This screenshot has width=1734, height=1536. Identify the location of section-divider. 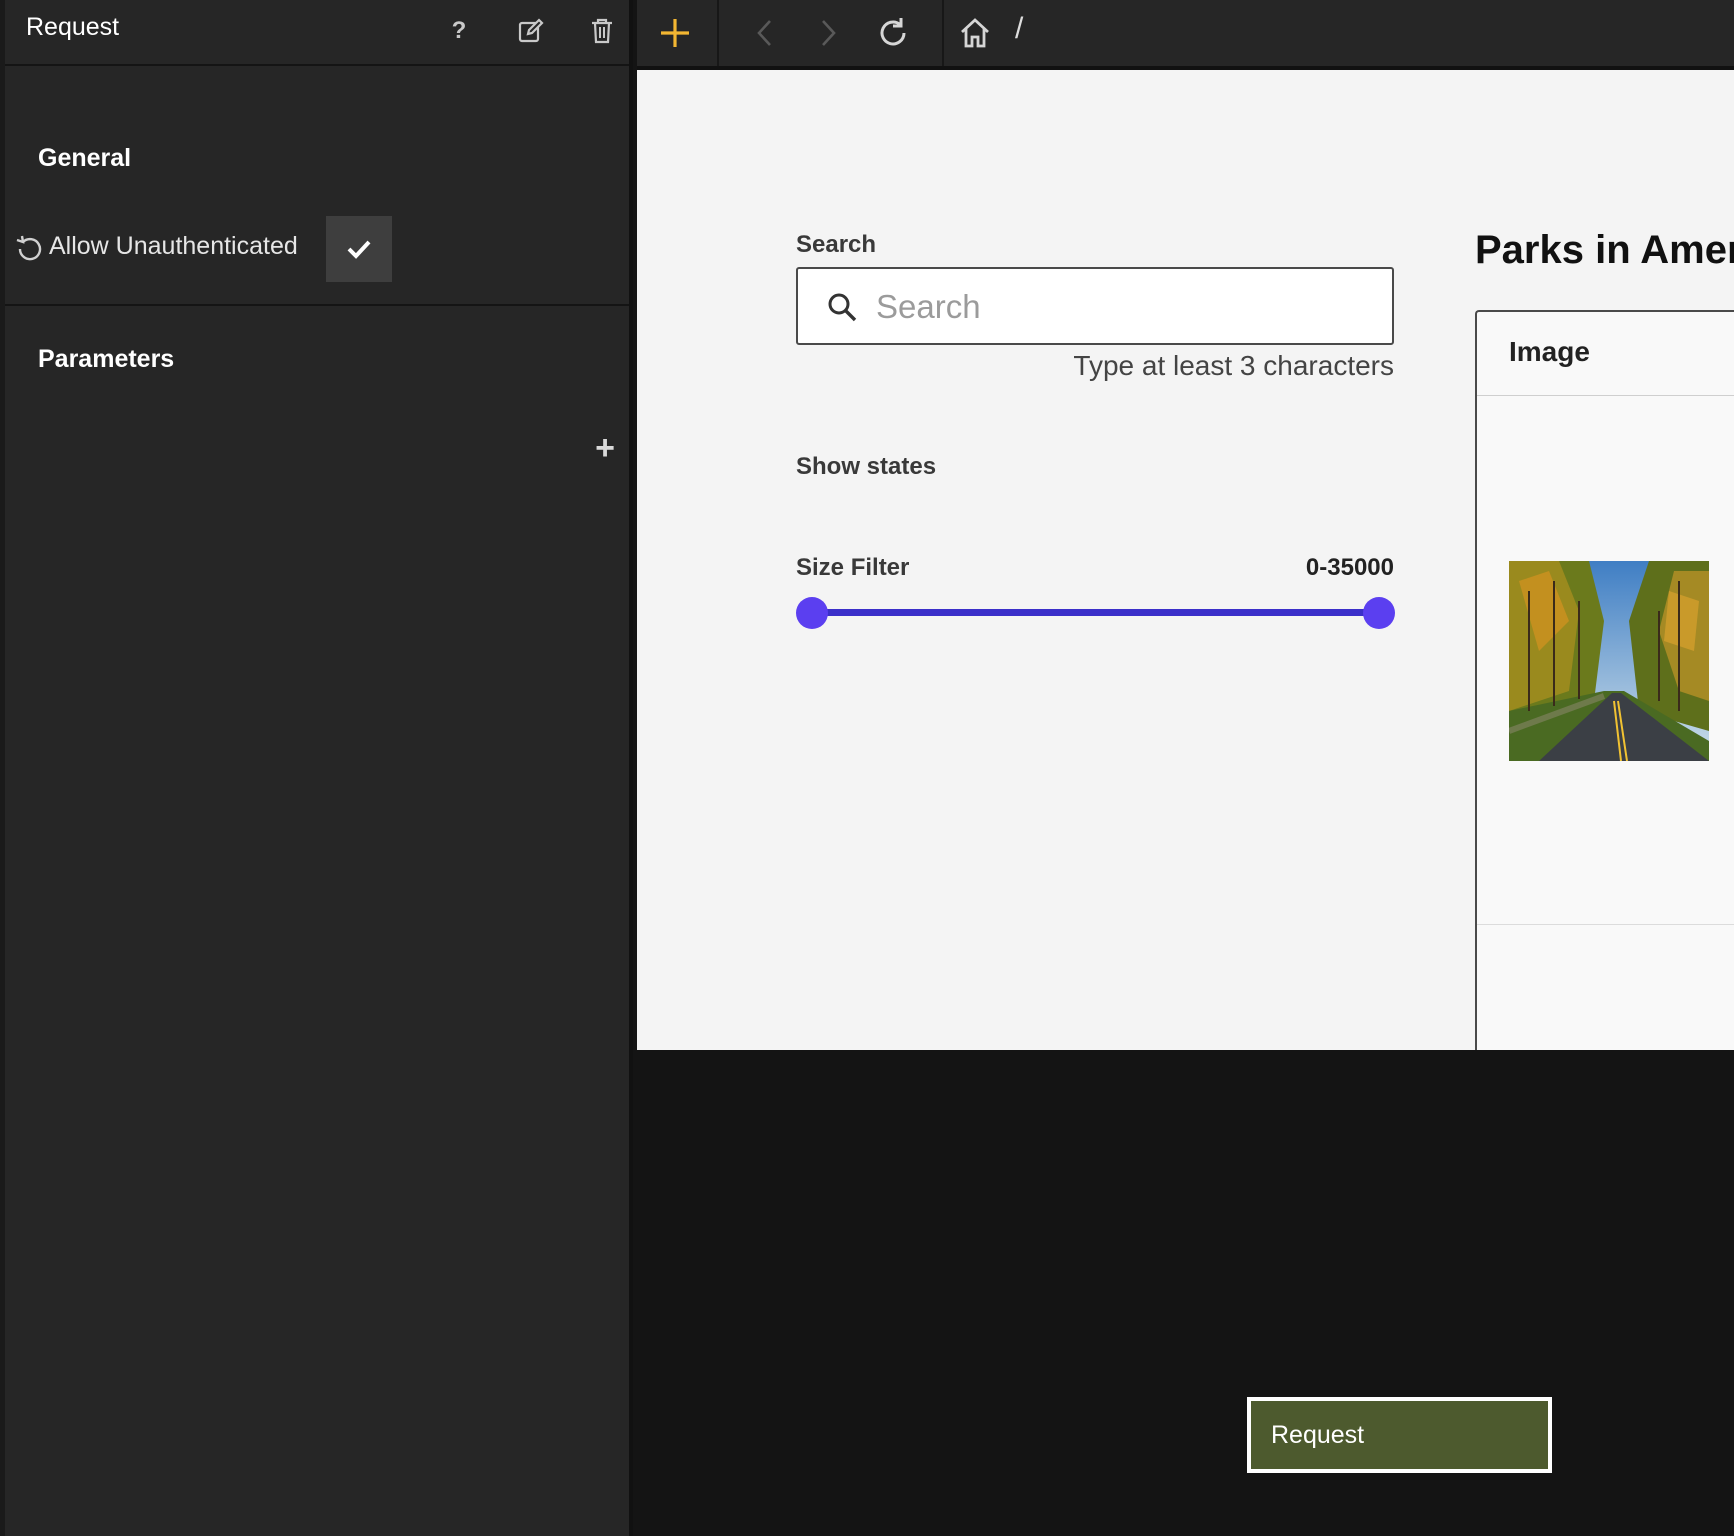
(317, 305).